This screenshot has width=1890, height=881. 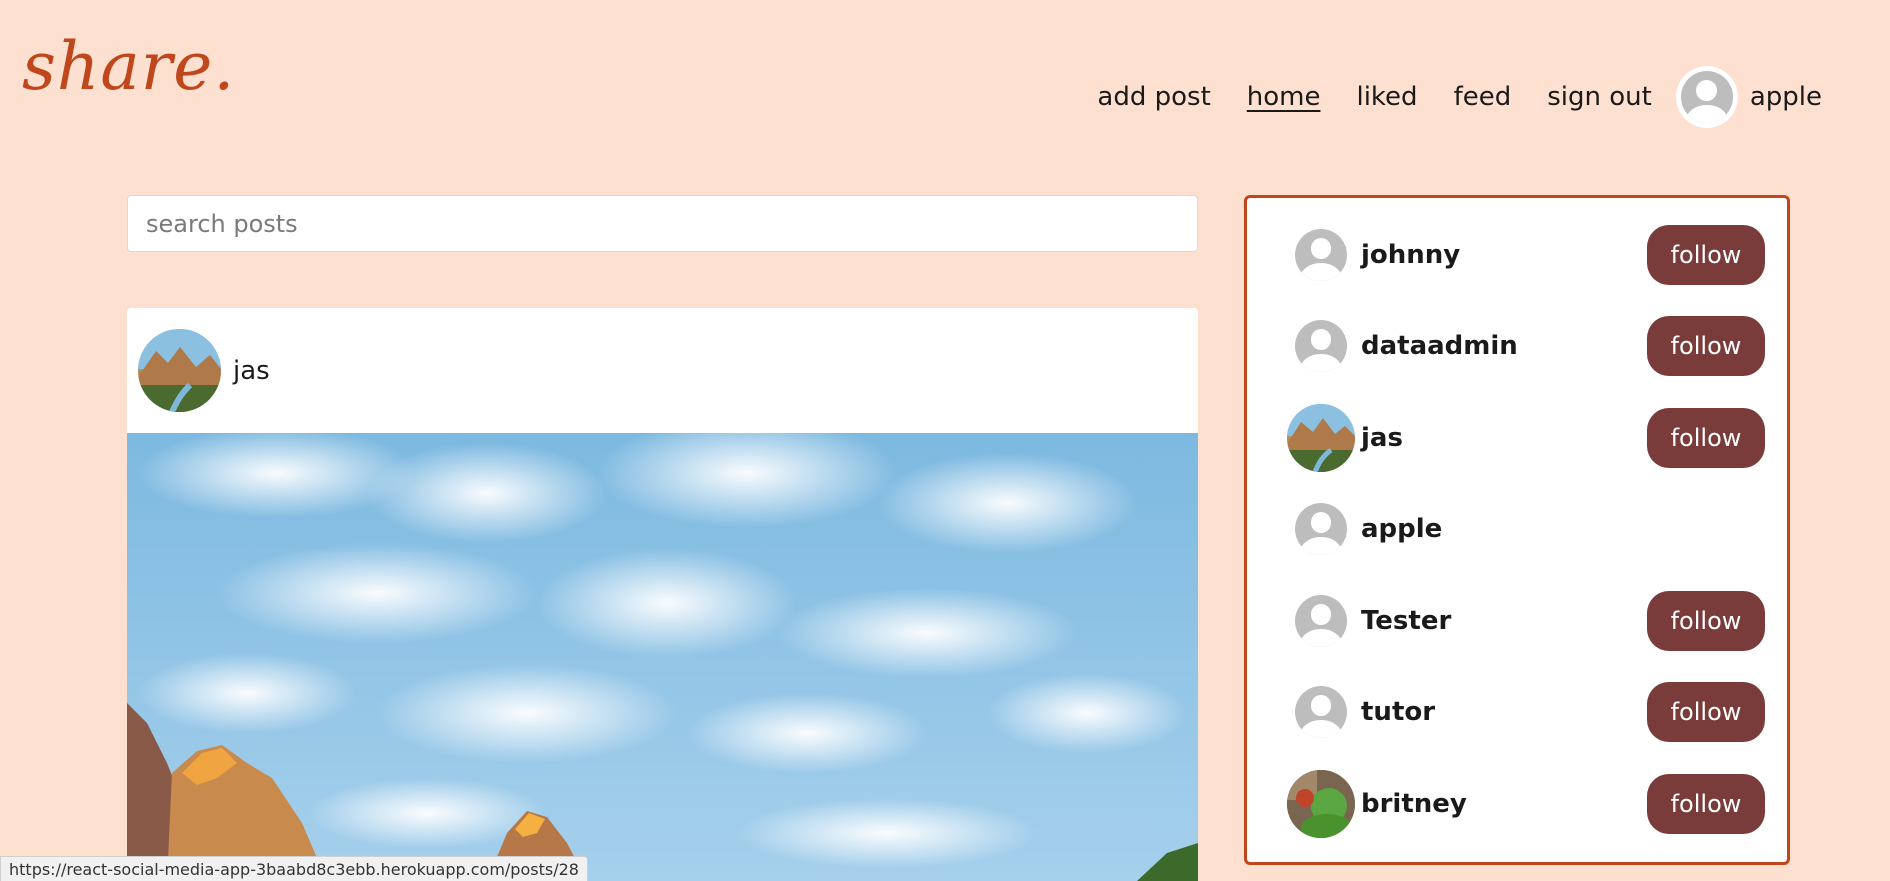 I want to click on user-row: jas follow, so click(x=1517, y=438).